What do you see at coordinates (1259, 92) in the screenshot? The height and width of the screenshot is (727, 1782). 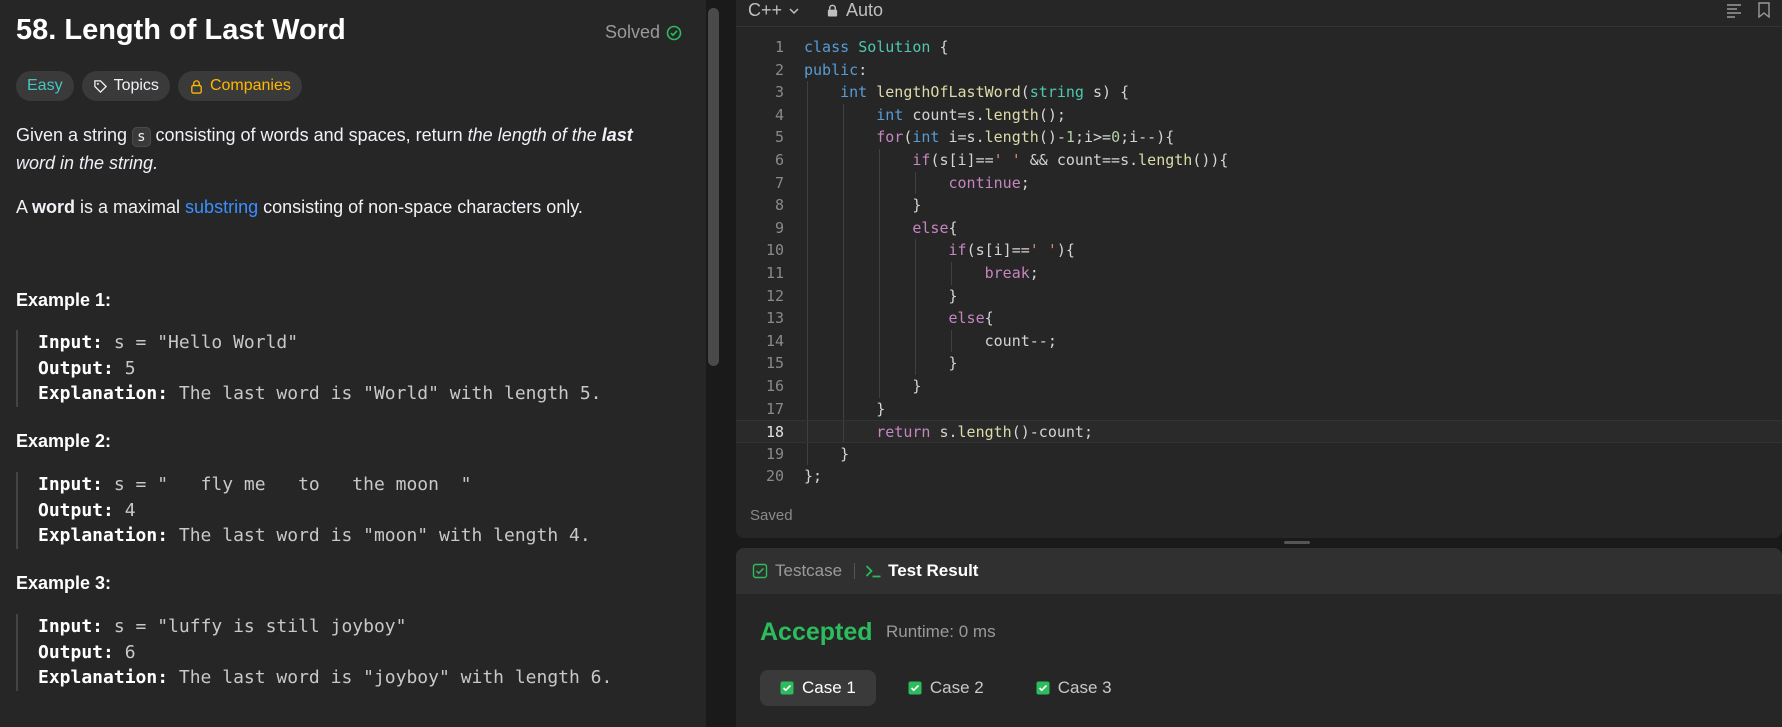 I see `code-line: 3 int lengthOfLastWord(string s) {` at bounding box center [1259, 92].